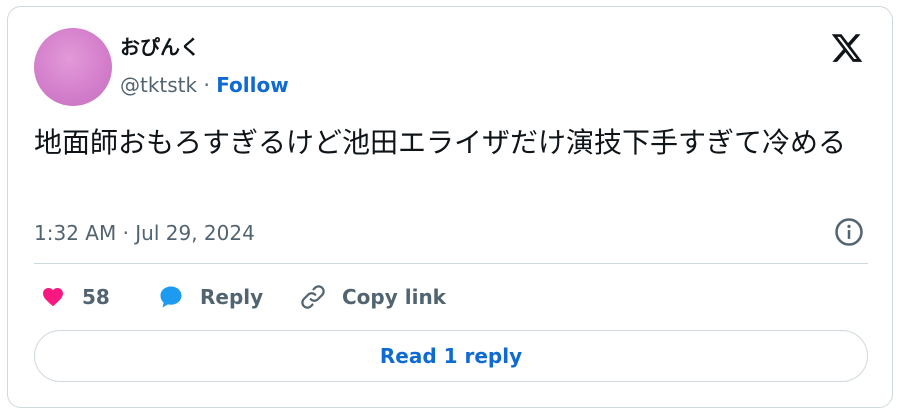 This screenshot has width=902, height=415. What do you see at coordinates (160, 47) in the screenshot?
I see `author-display-name: おぴんく` at bounding box center [160, 47].